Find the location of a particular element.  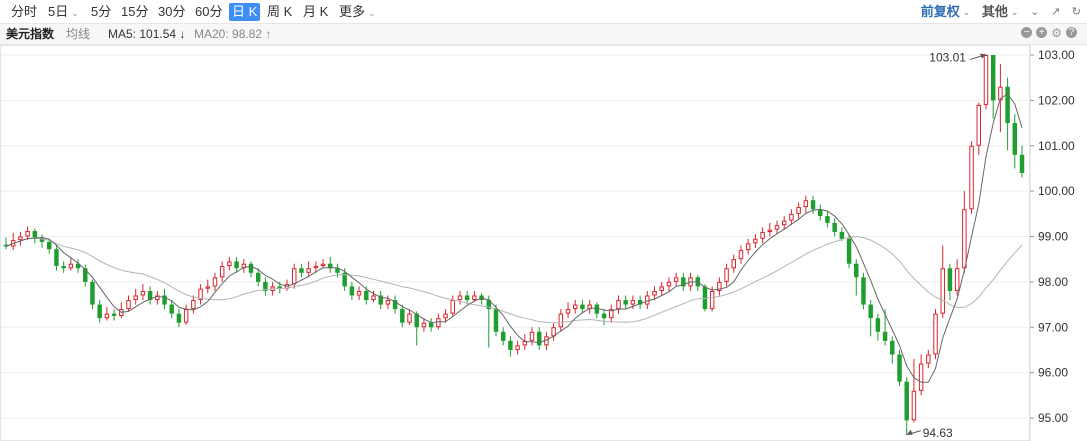

y-tick-label: 95.00 is located at coordinates (1053, 418).